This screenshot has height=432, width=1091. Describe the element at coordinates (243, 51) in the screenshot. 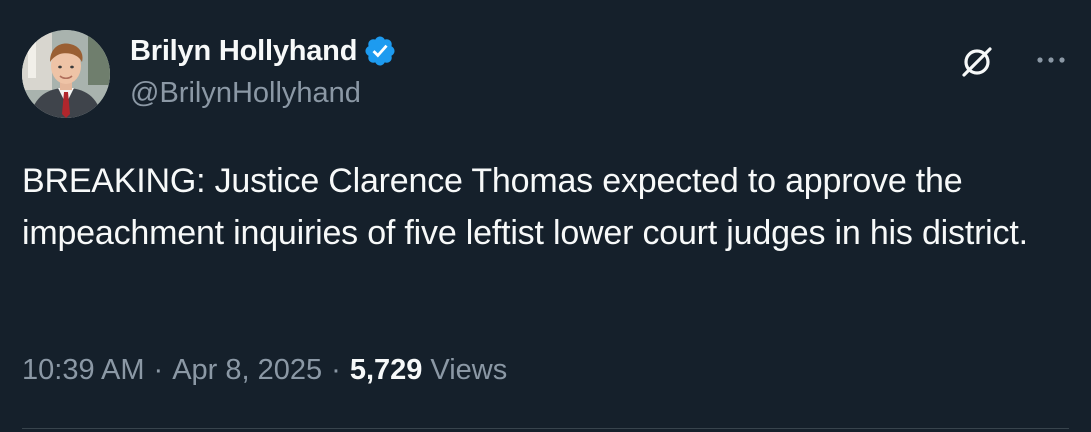

I see `display-name: Brilyn Hollyhand` at that location.